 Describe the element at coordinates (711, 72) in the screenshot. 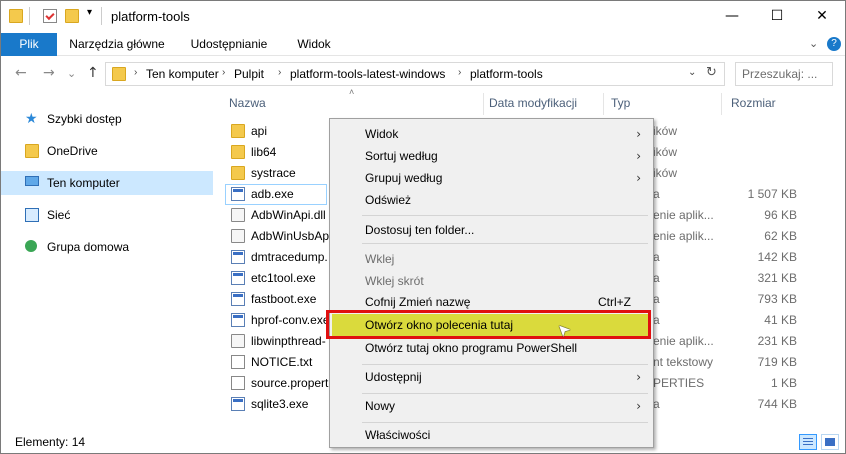

I see `refresh-button: ↻` at that location.